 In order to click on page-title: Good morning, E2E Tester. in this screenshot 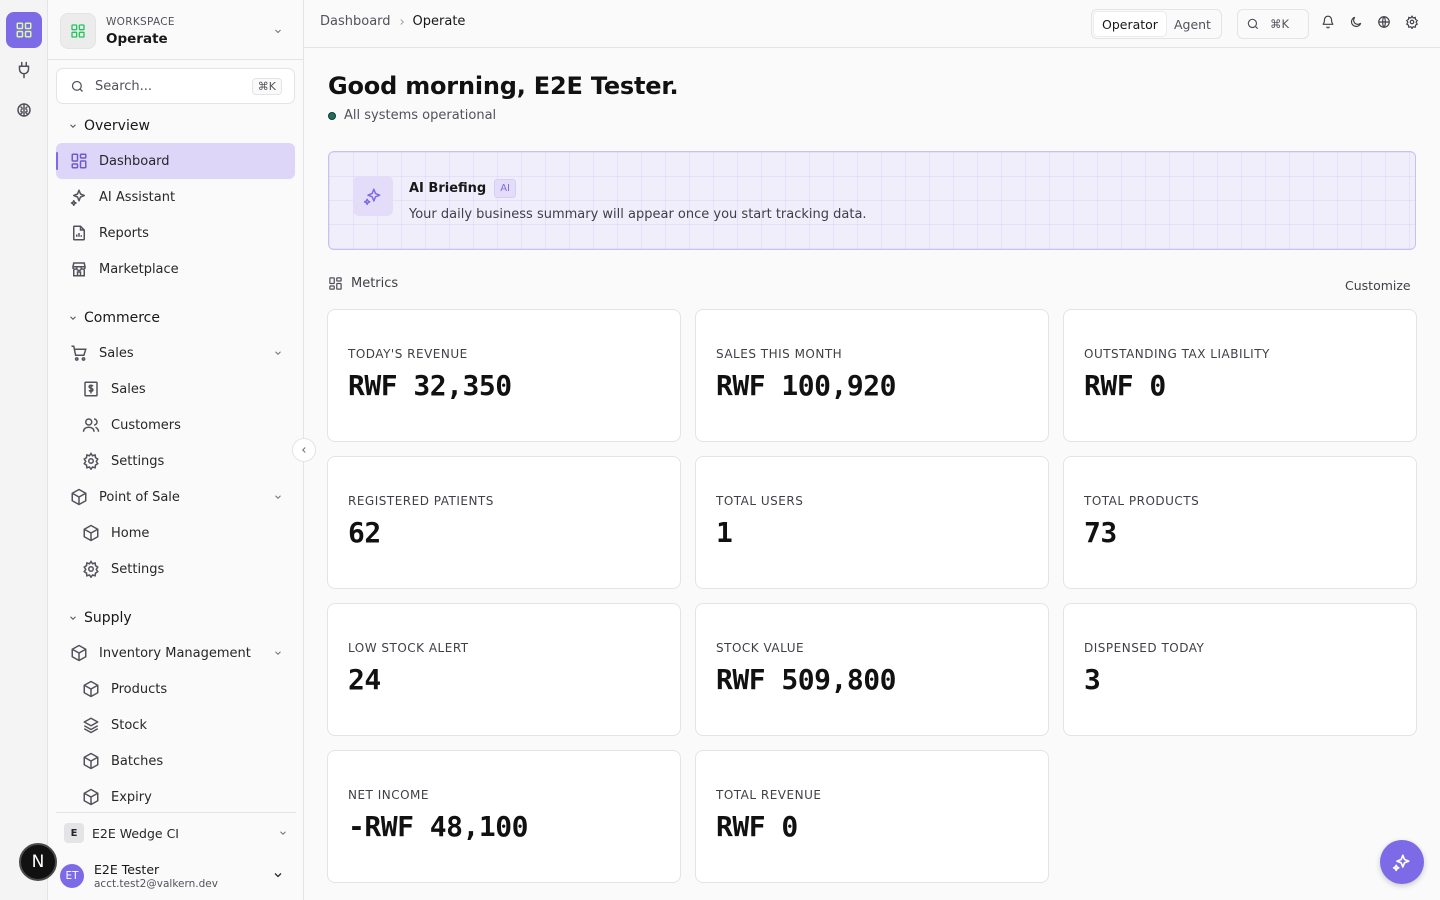, I will do `click(503, 86)`.